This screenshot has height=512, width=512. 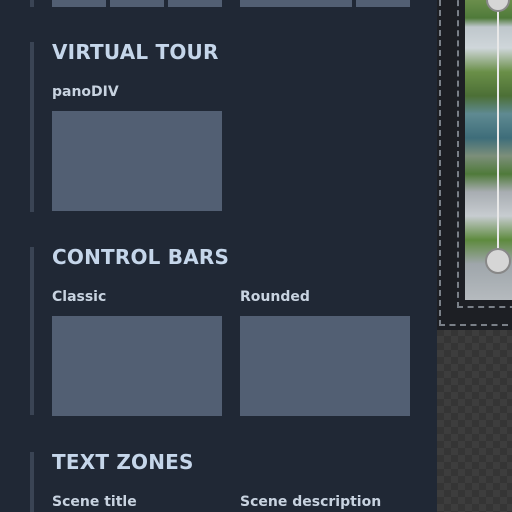 What do you see at coordinates (498, 137) in the screenshot?
I see `zoom-slider-track` at bounding box center [498, 137].